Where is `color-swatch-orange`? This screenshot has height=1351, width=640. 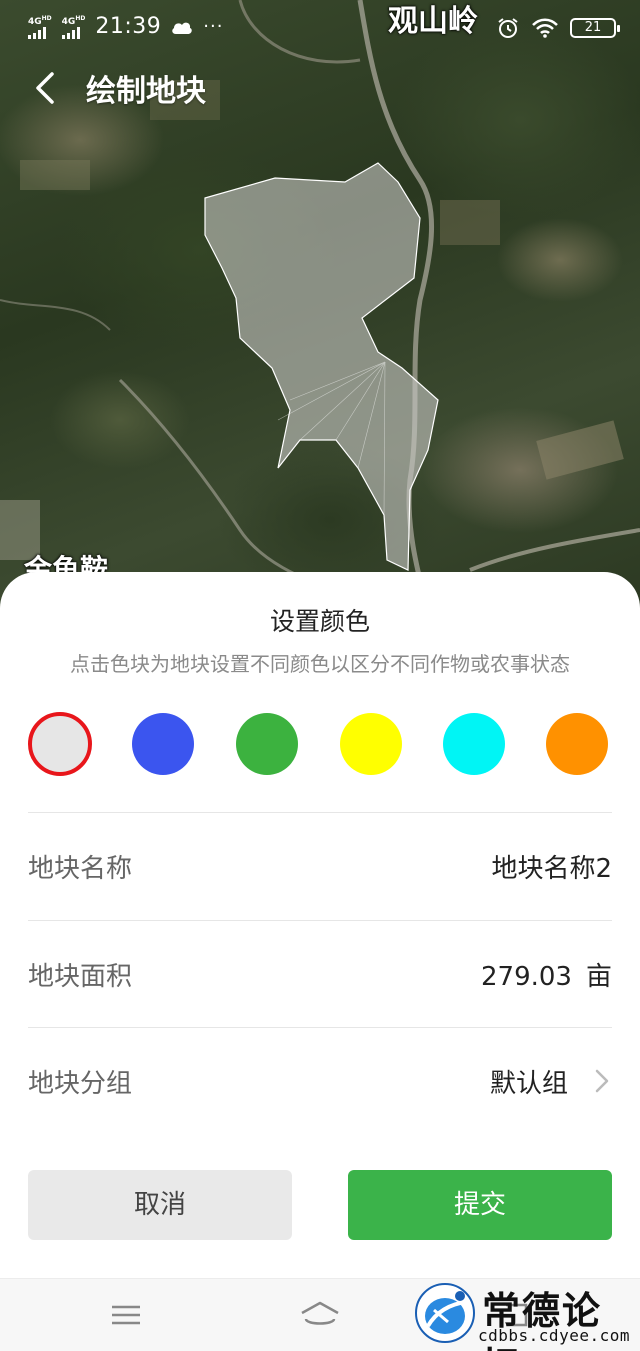 color-swatch-orange is located at coordinates (577, 744).